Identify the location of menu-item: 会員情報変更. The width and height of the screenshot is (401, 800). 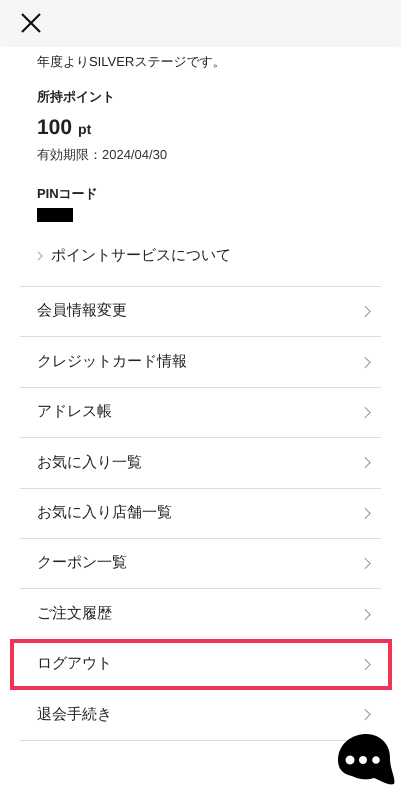
(200, 311).